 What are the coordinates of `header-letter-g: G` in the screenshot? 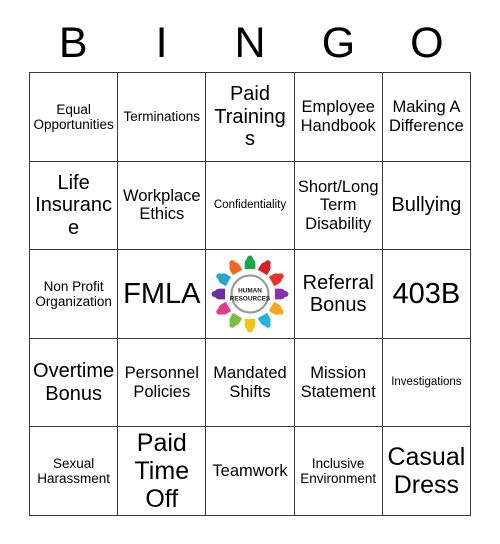 It's located at (338, 42).